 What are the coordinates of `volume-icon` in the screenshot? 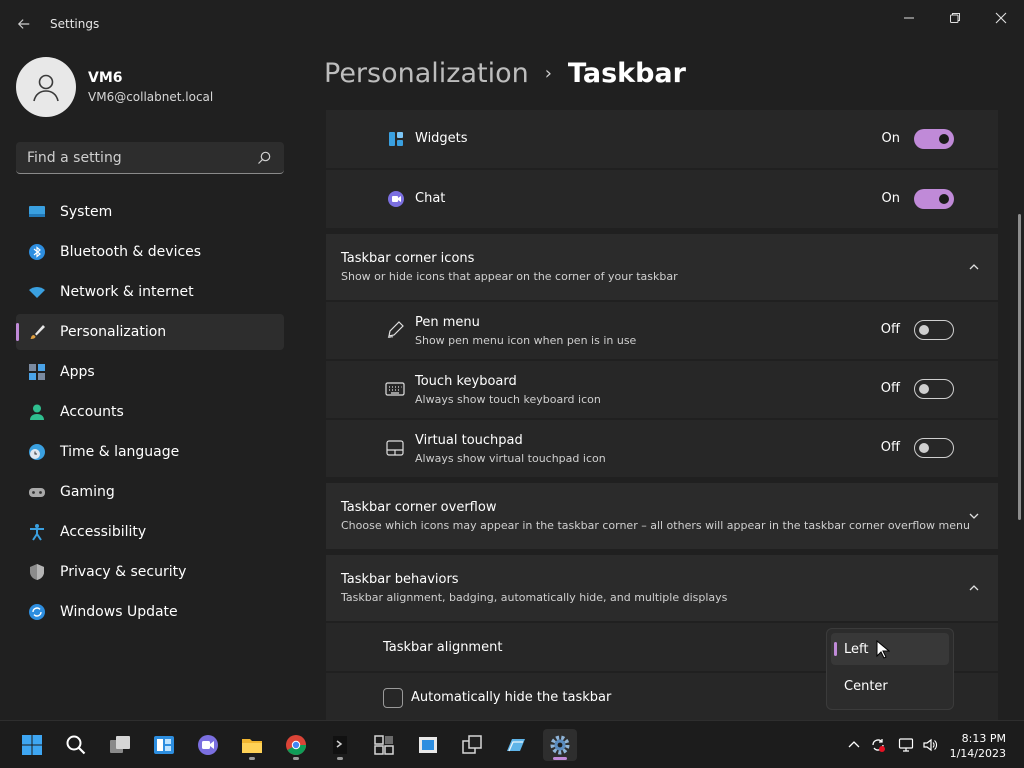 It's located at (930, 745).